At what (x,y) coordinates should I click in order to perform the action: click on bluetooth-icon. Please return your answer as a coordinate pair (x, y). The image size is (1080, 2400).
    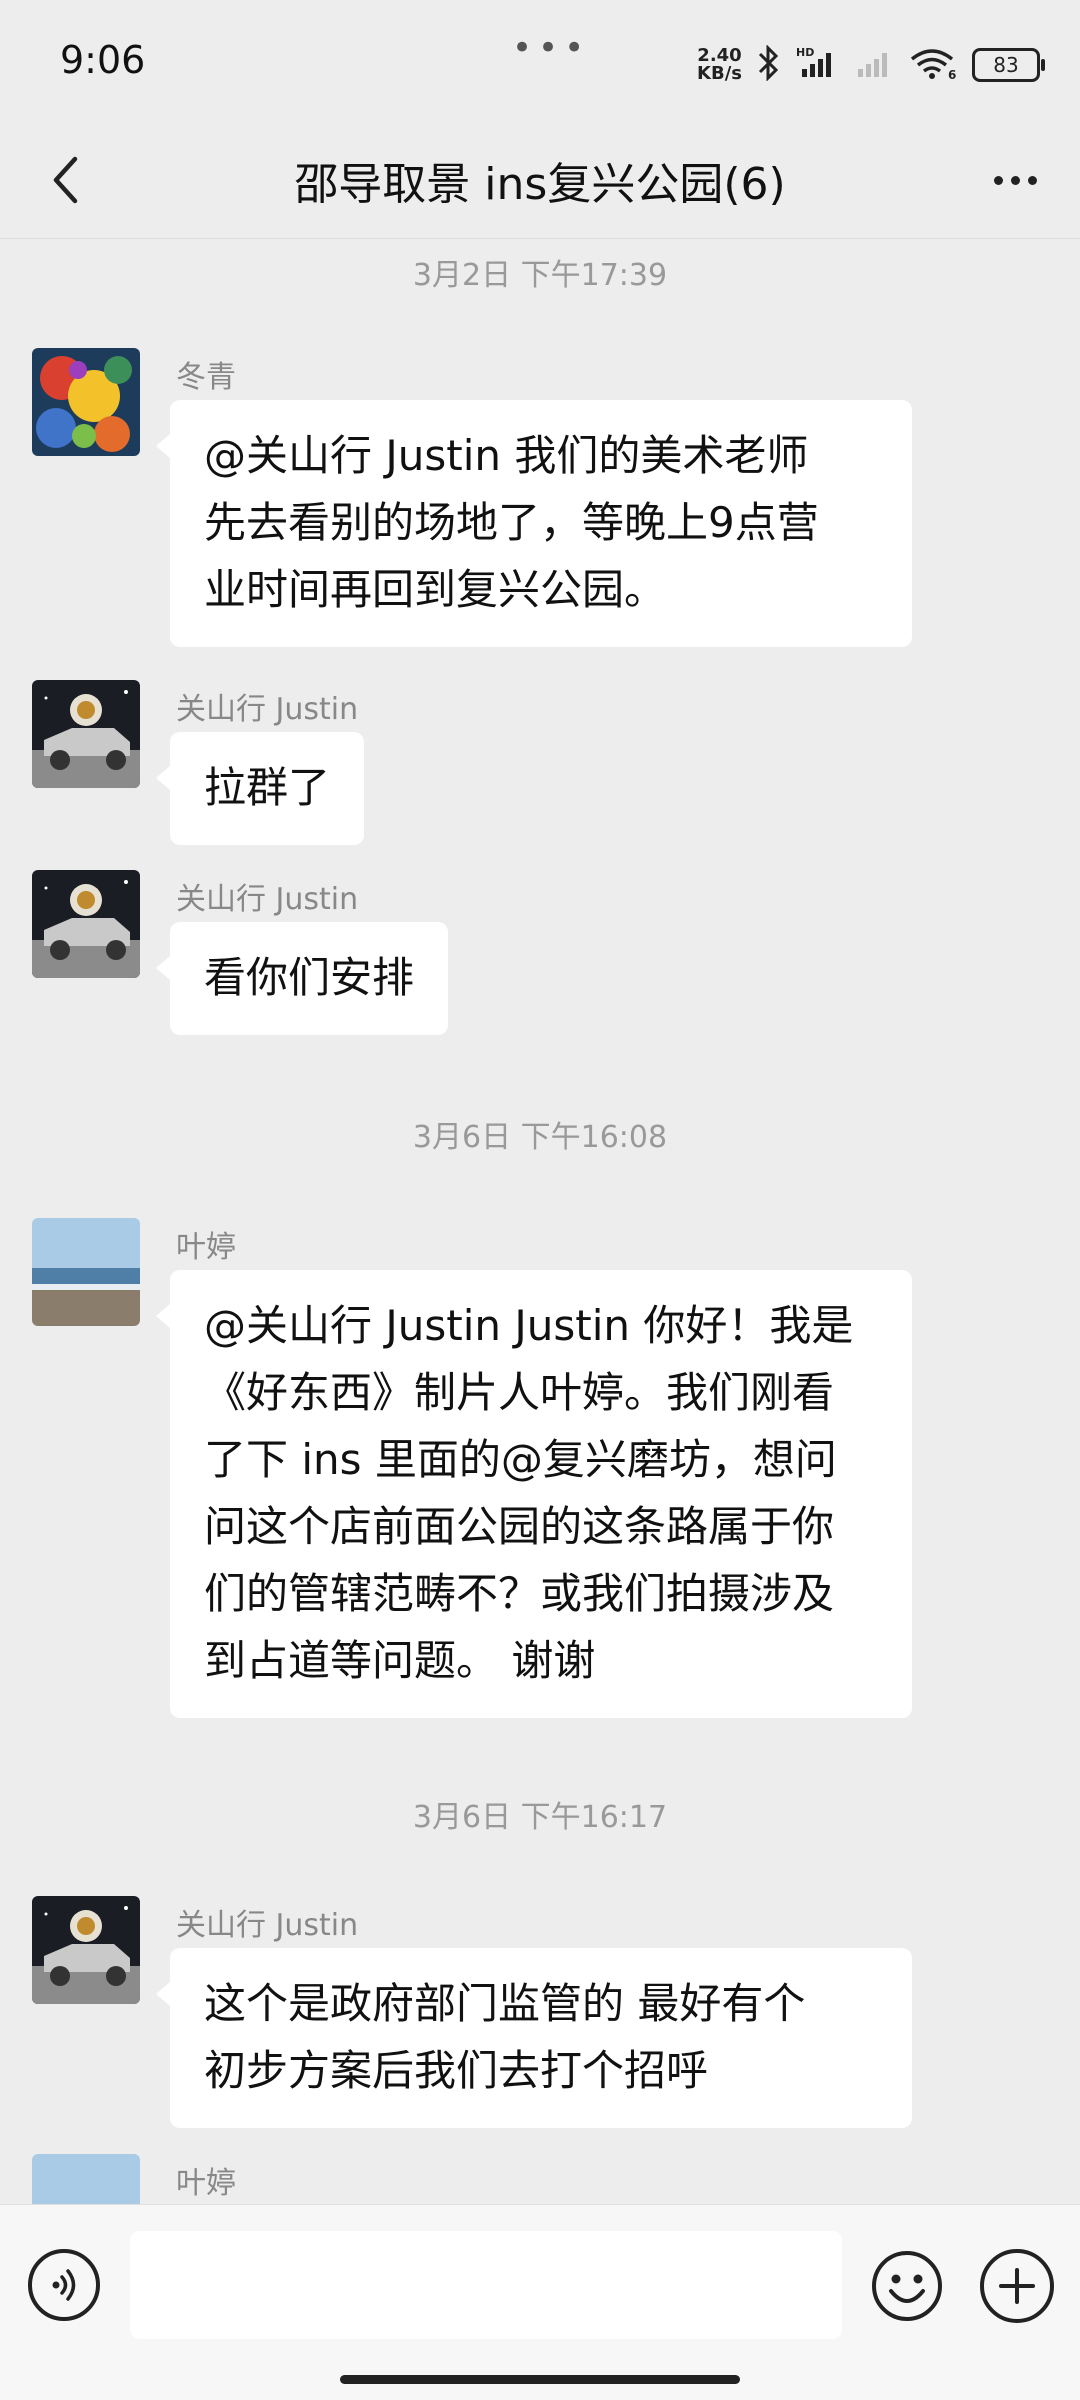
    Looking at the image, I should click on (769, 64).